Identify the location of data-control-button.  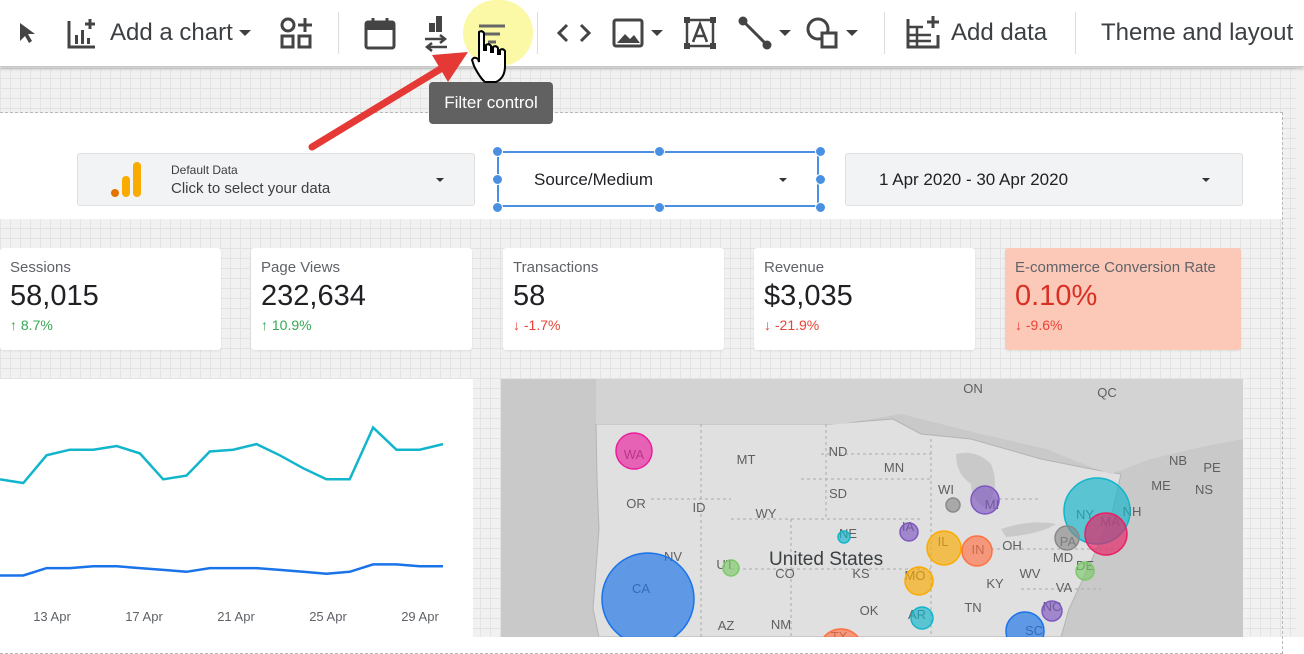
(436, 33).